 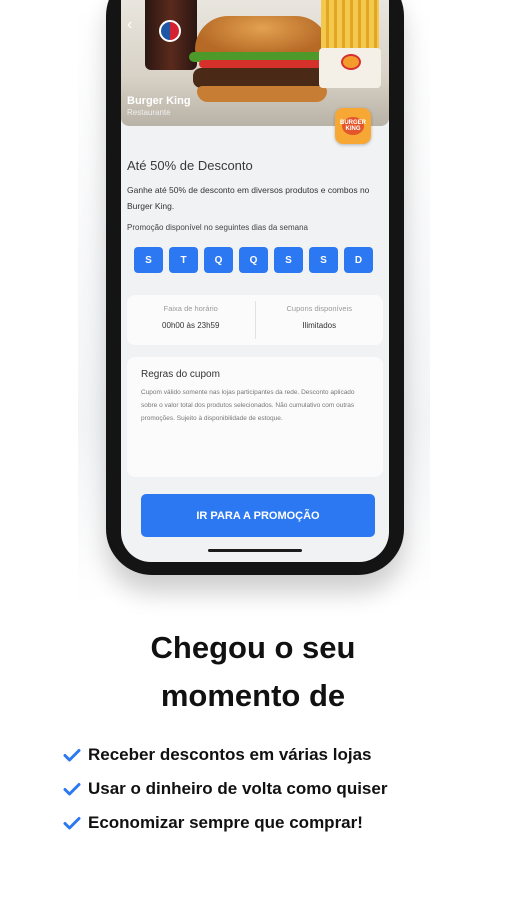 What do you see at coordinates (262, 58) in the screenshot?
I see `burger-image` at bounding box center [262, 58].